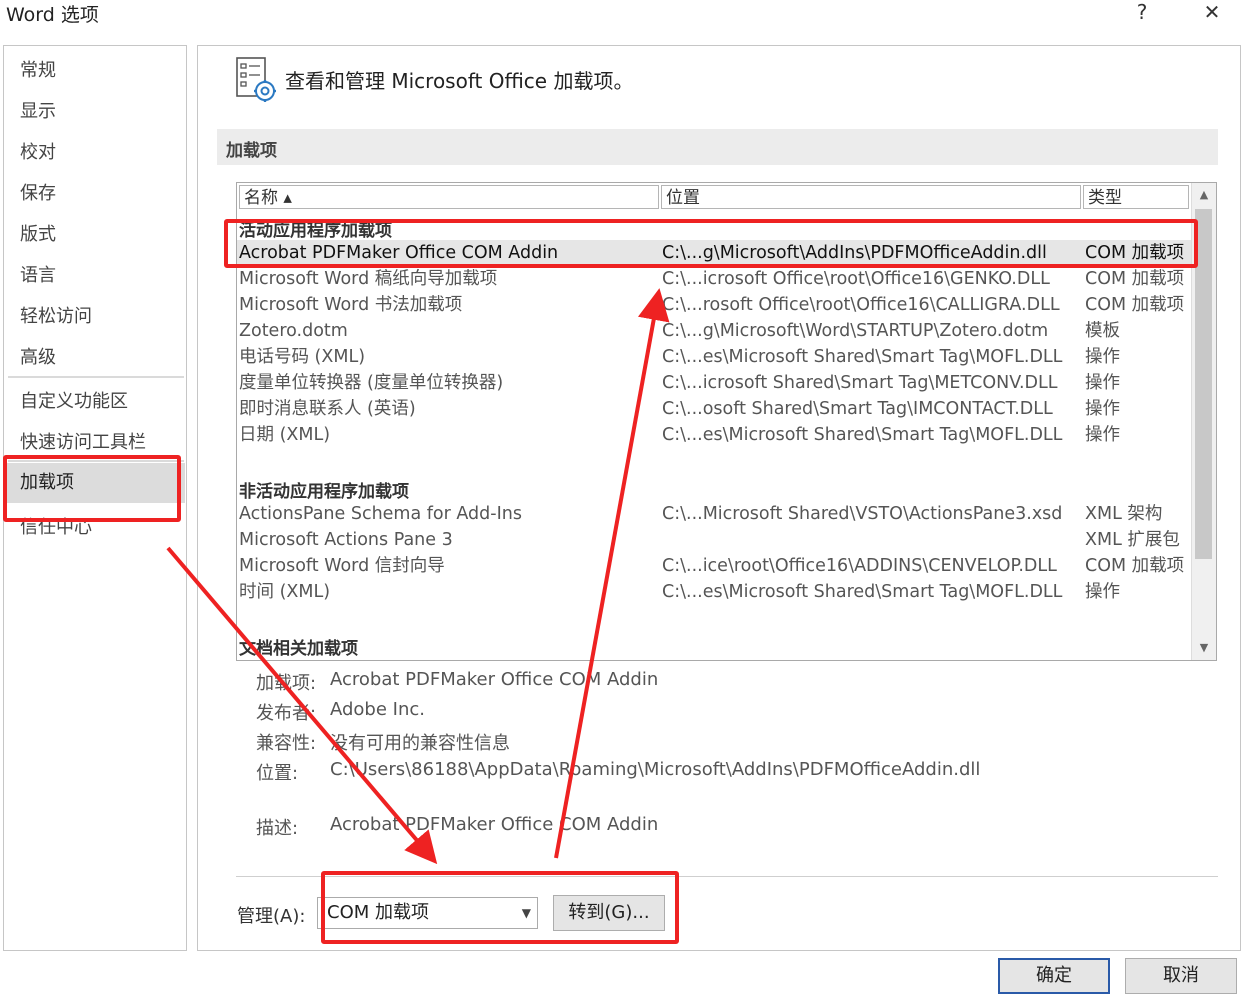 The width and height of the screenshot is (1248, 996). Describe the element at coordinates (302, 705) in the screenshot. I see `annotation-arrow-sidebar-to-manage` at that location.